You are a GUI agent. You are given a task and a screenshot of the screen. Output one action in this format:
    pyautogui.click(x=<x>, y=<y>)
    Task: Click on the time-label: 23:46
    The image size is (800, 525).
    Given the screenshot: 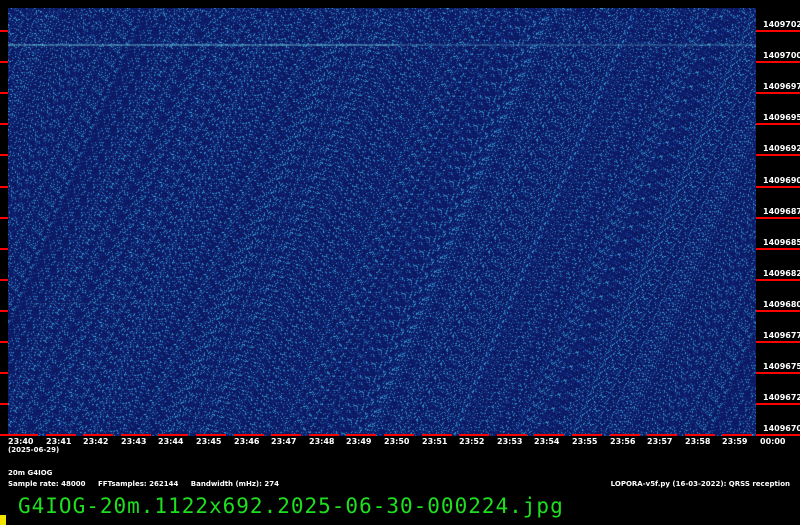 What is the action you would take?
    pyautogui.click(x=247, y=441)
    